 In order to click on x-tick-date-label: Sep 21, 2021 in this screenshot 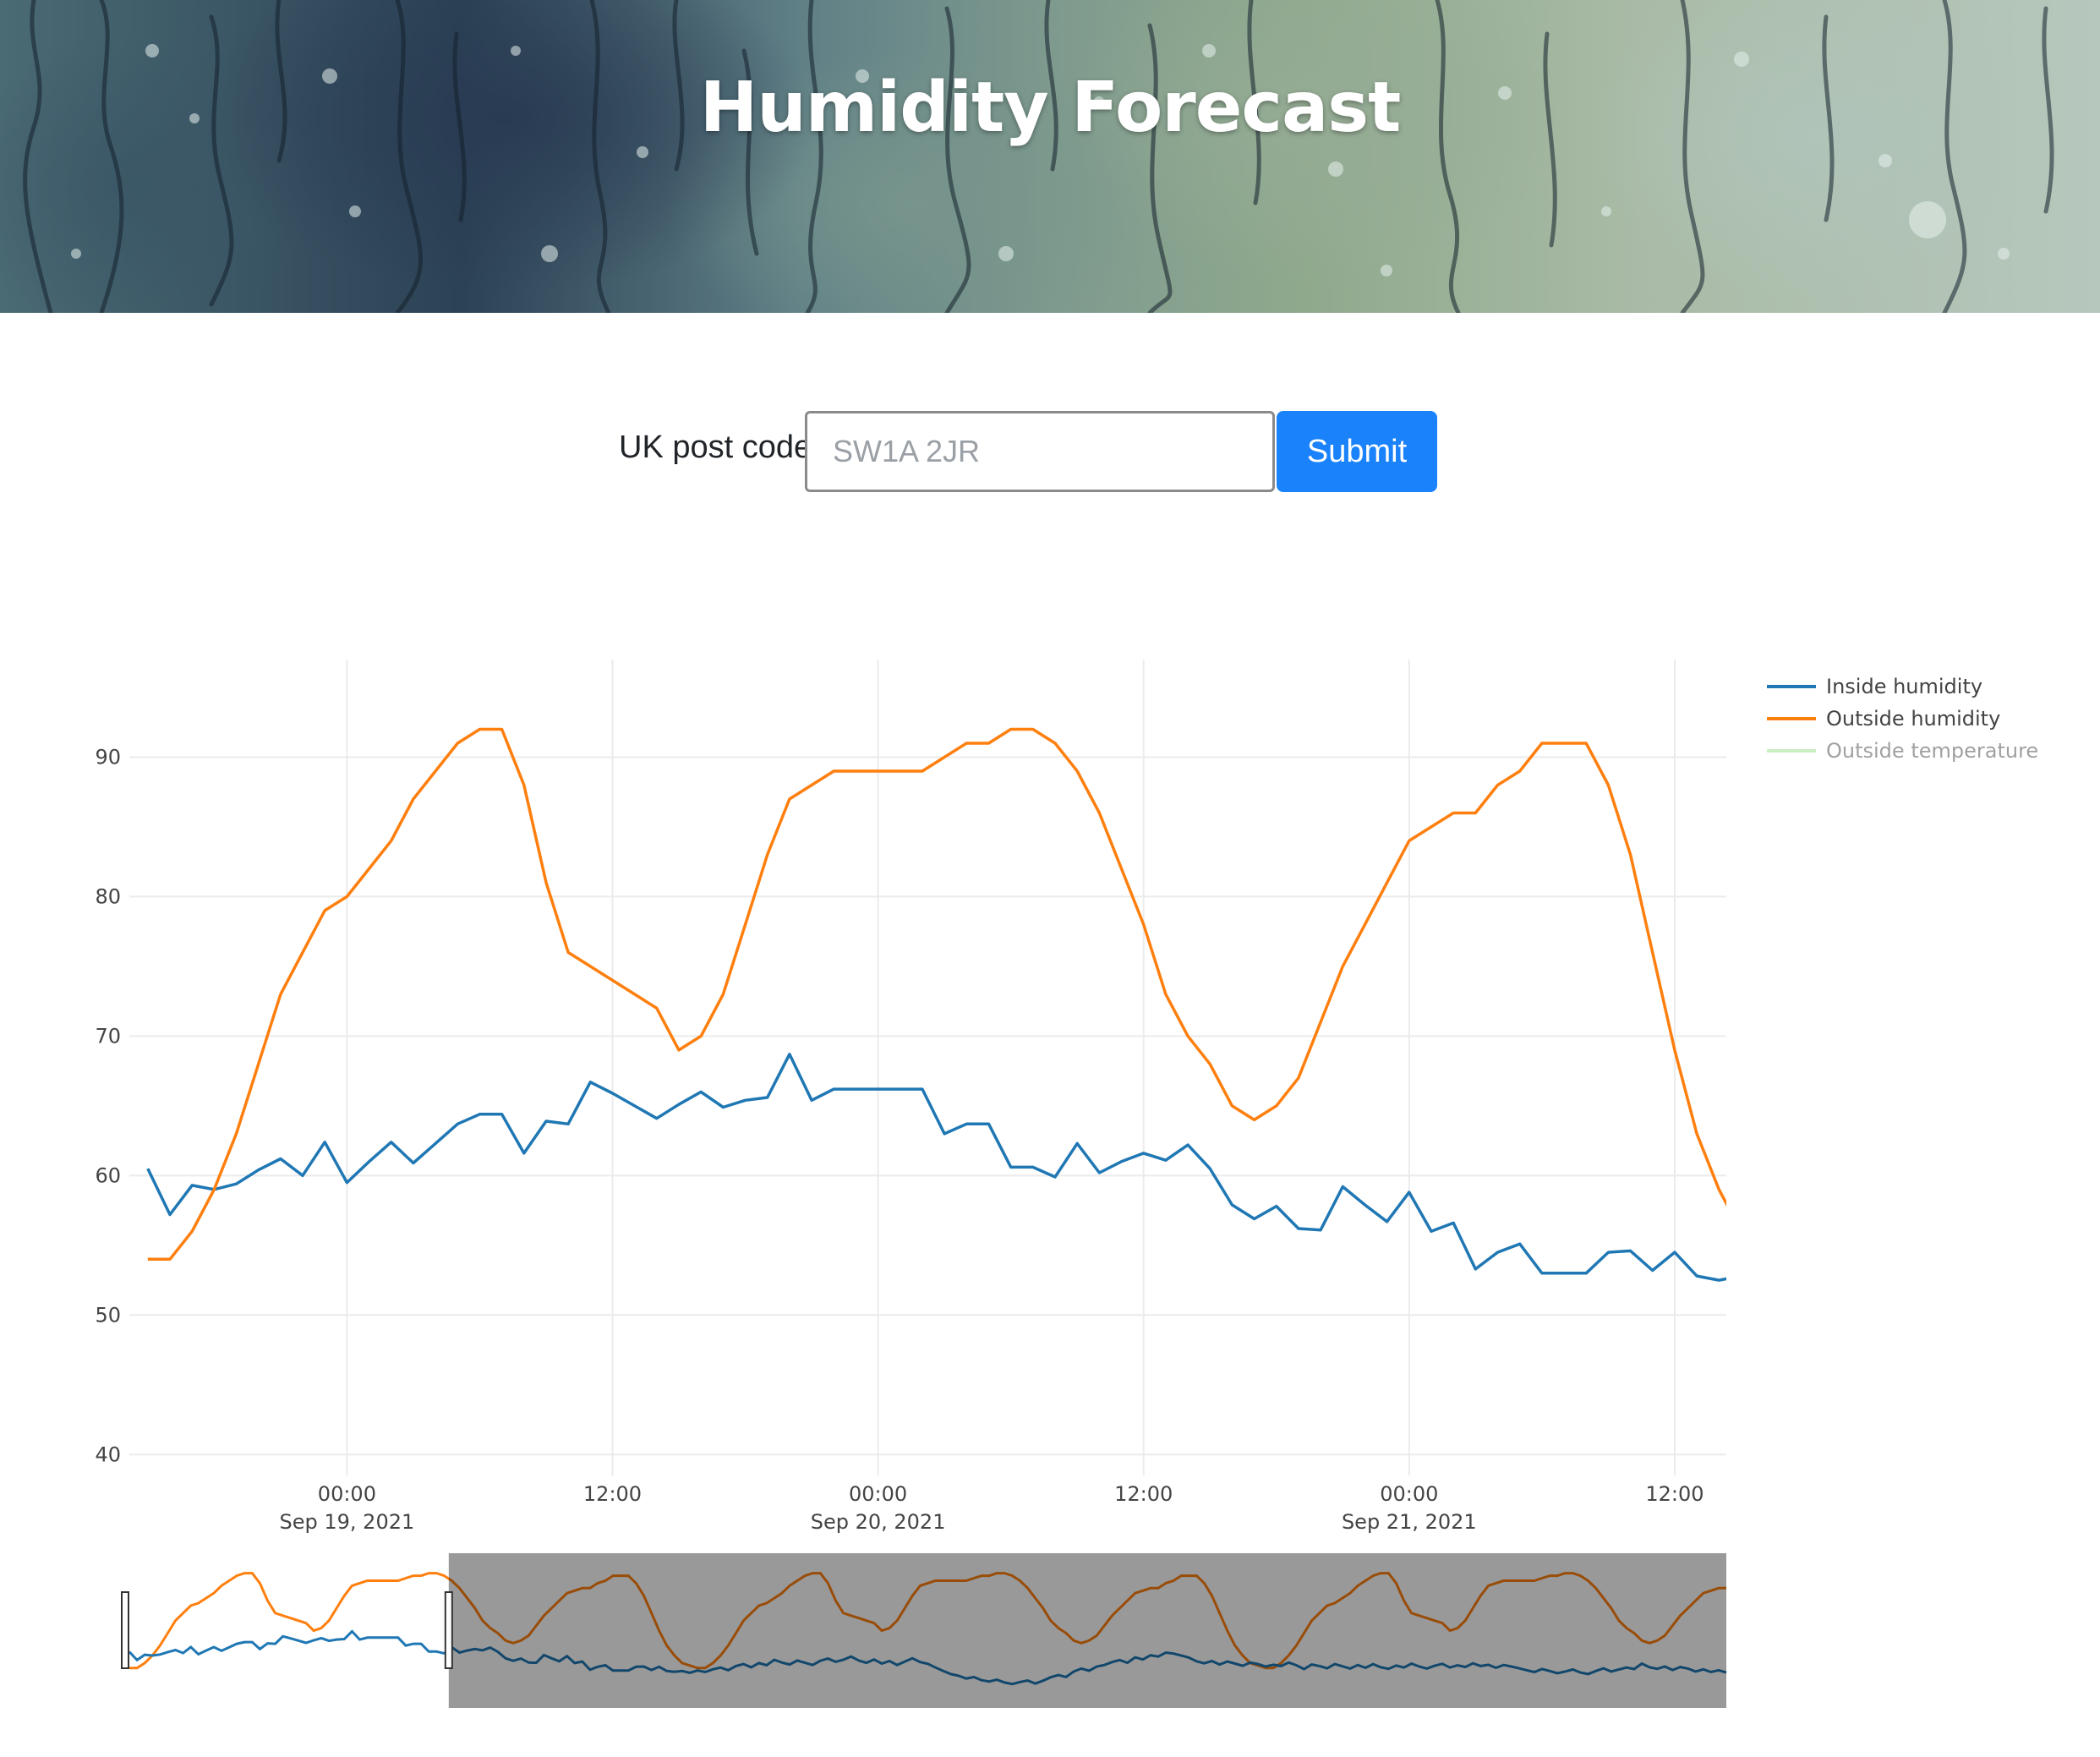, I will do `click(1409, 1522)`.